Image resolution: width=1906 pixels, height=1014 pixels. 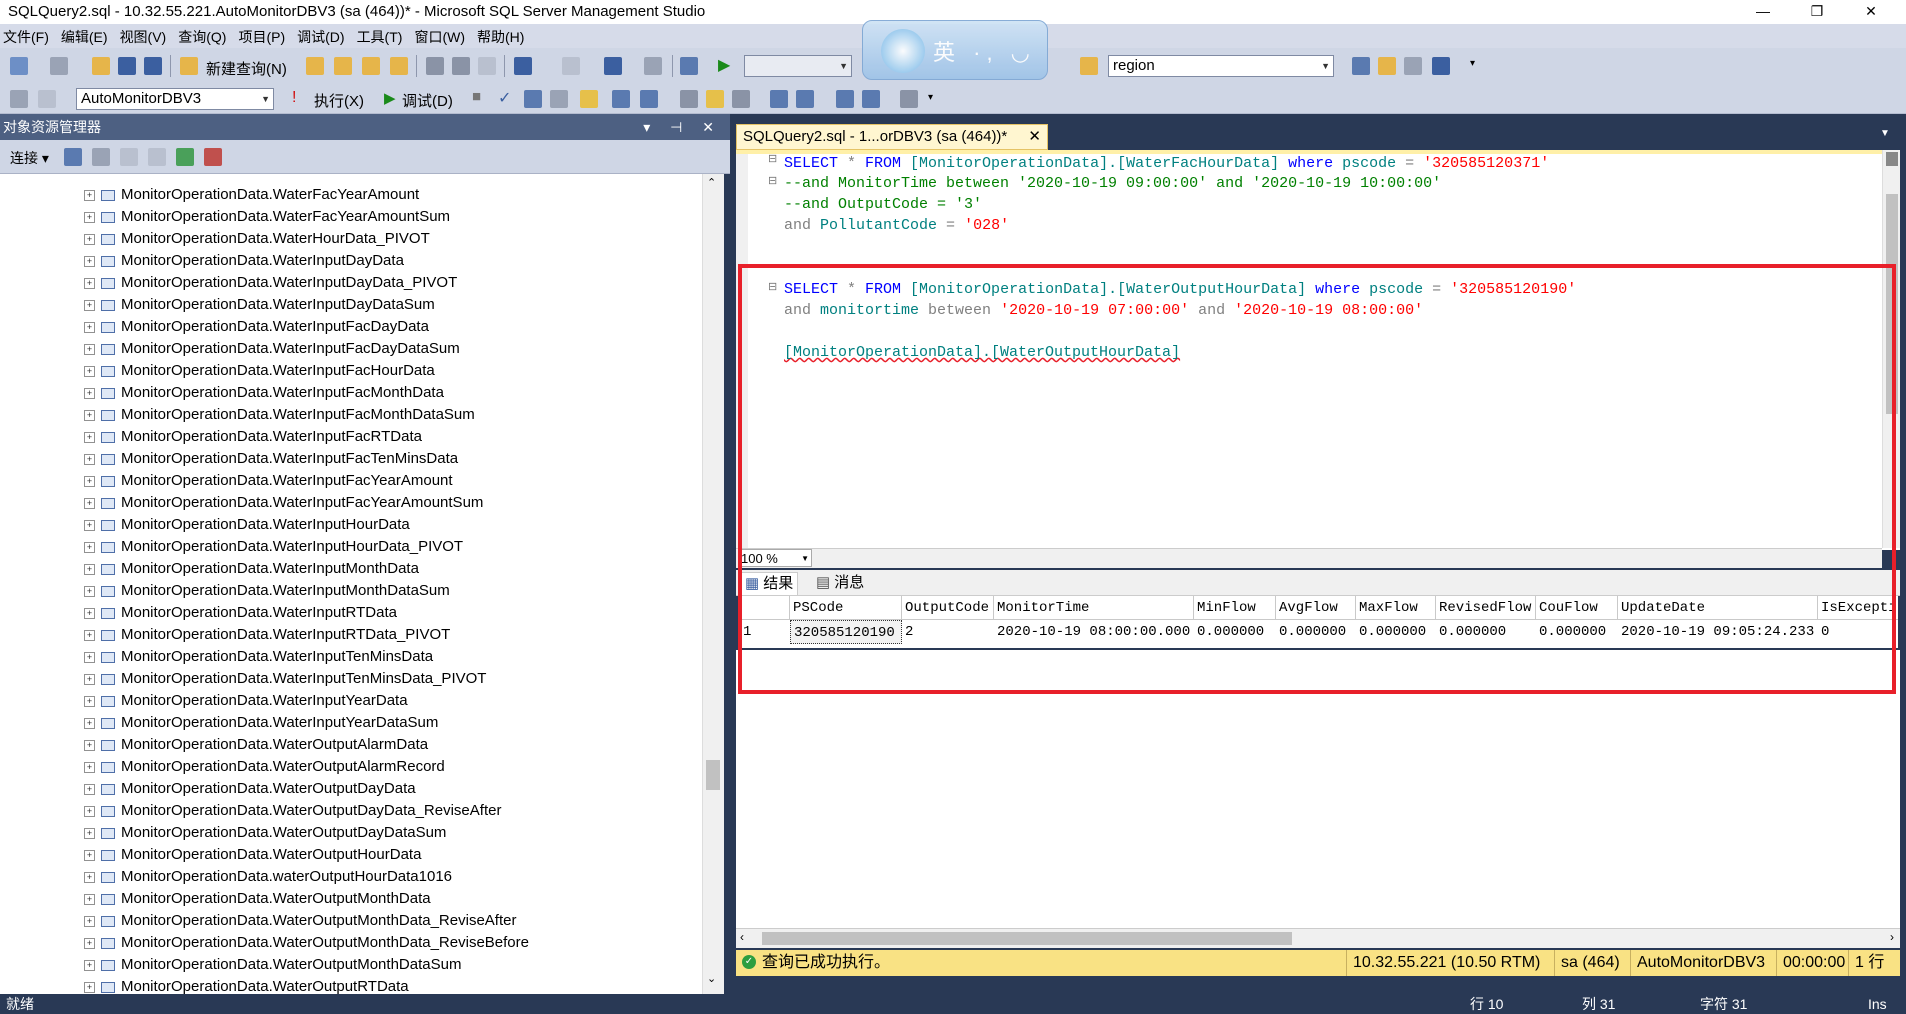 I want to click on disconnect-icon, so click(x=47, y=99).